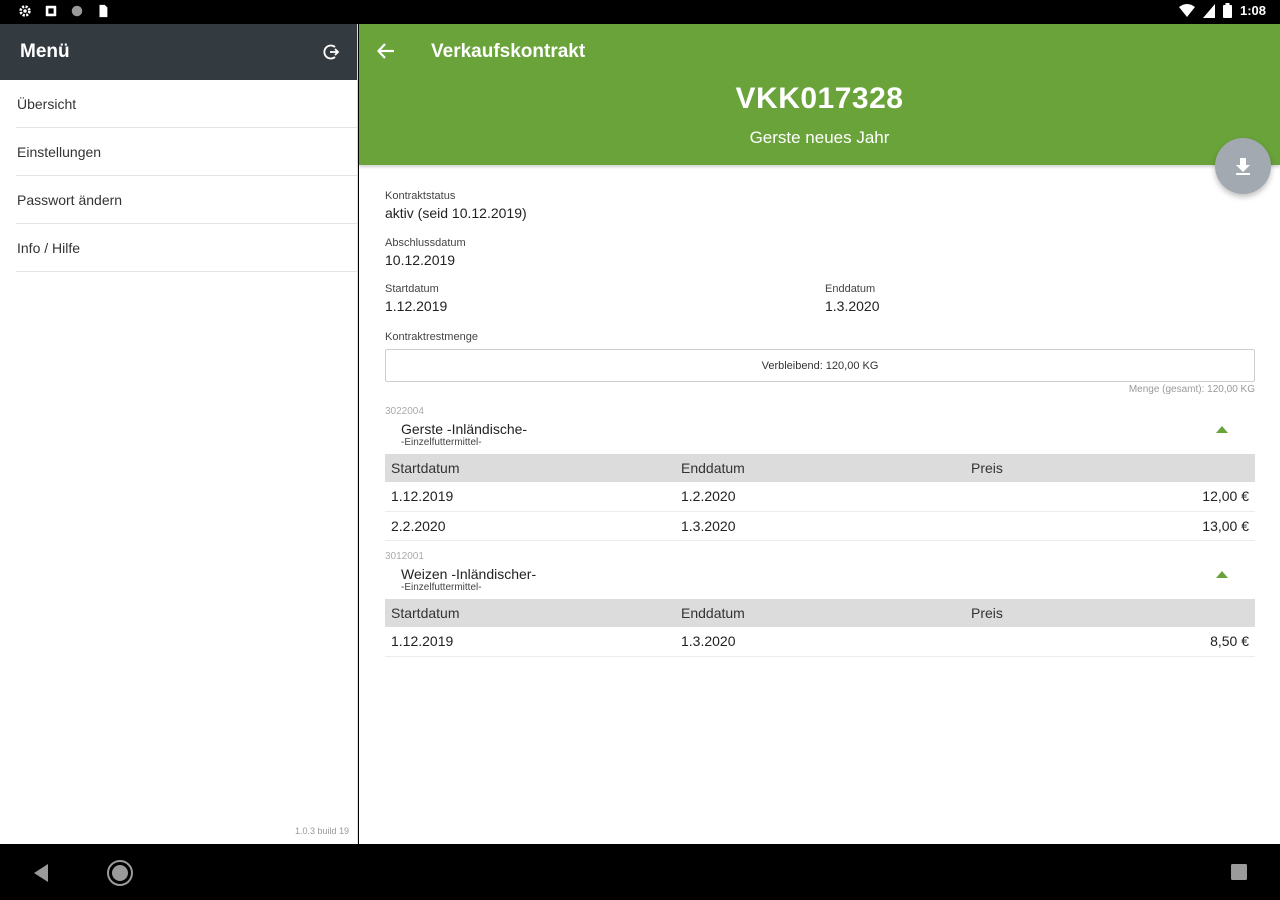 The height and width of the screenshot is (900, 1280). I want to click on cell-price: 13,00 €, so click(1110, 526).